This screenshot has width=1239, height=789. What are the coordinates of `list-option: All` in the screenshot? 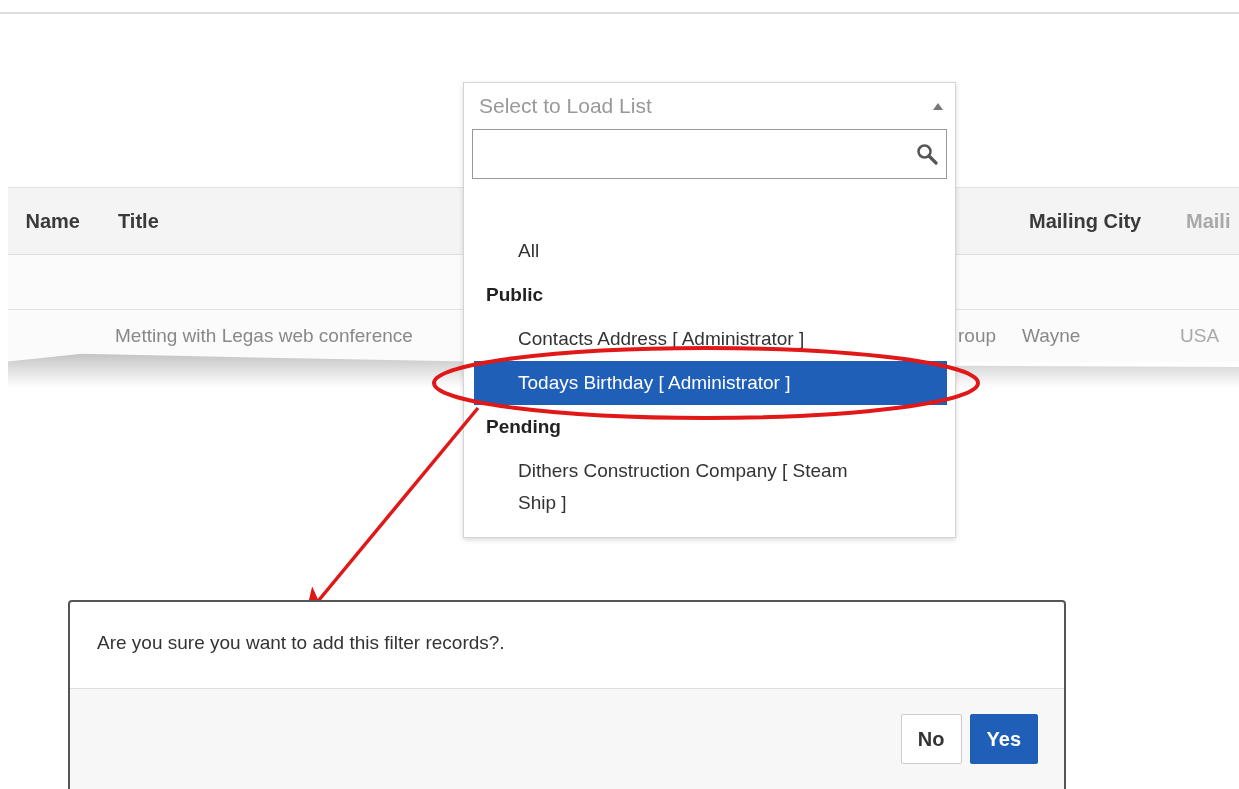 It's located at (710, 251).